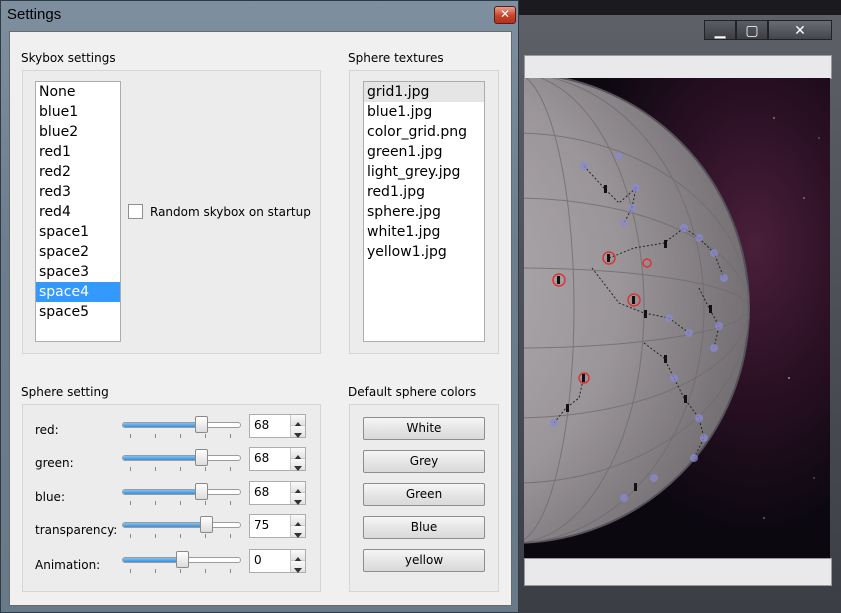  I want to click on random-skybox-checkbox, so click(135, 211).